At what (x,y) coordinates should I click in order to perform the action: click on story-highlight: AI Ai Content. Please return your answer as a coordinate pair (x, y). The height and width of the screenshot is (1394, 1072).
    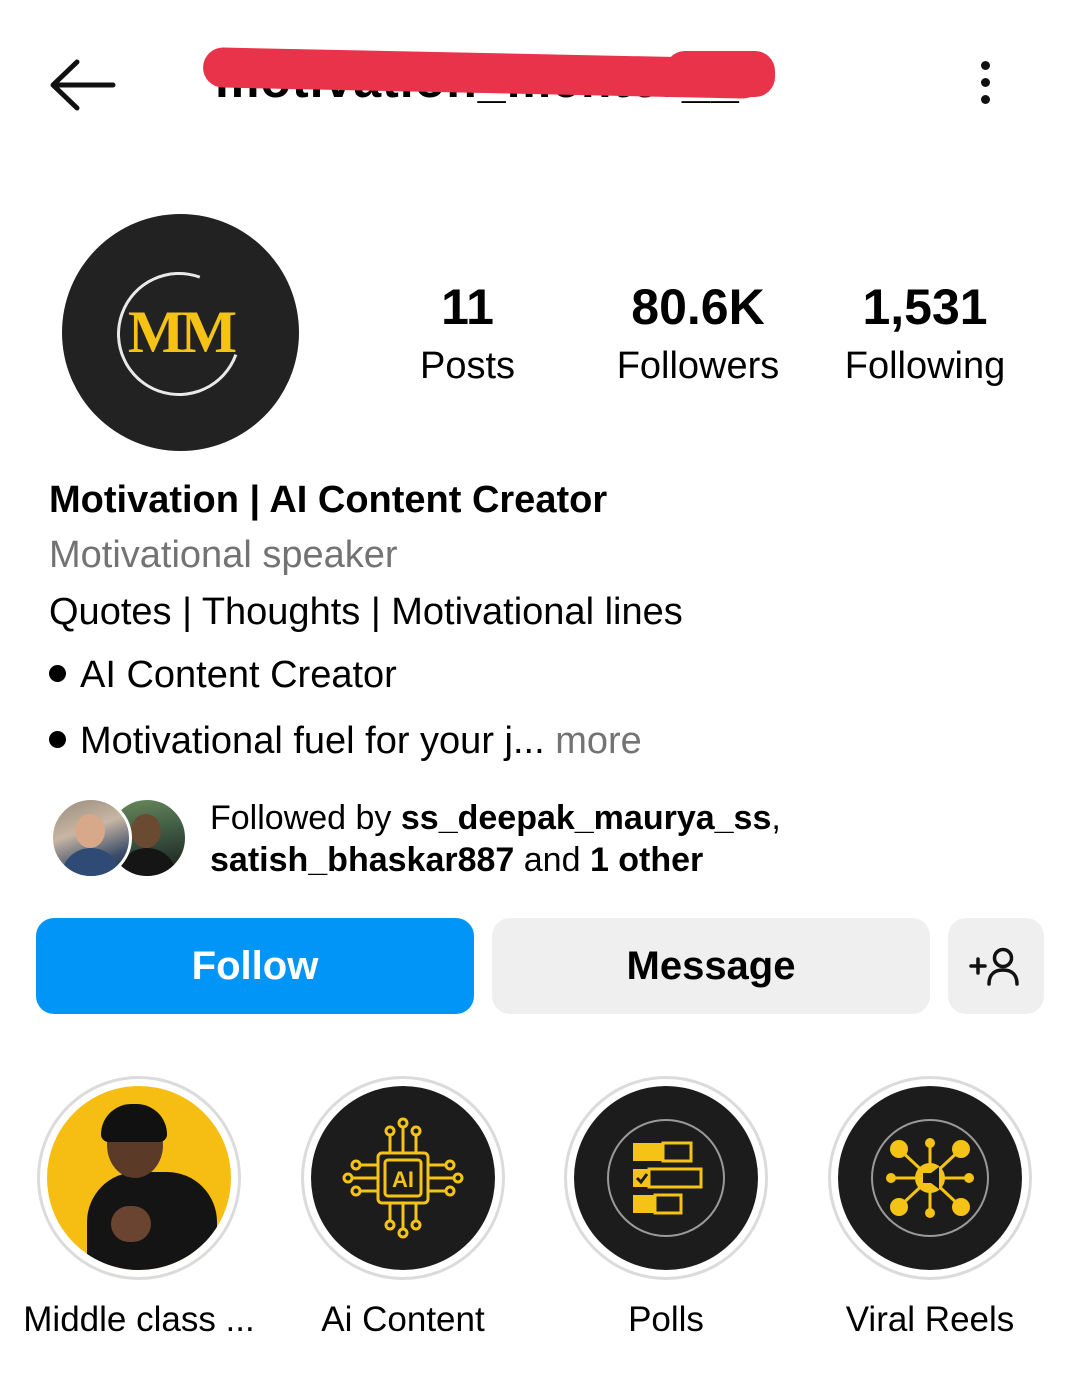
    Looking at the image, I should click on (403, 1209).